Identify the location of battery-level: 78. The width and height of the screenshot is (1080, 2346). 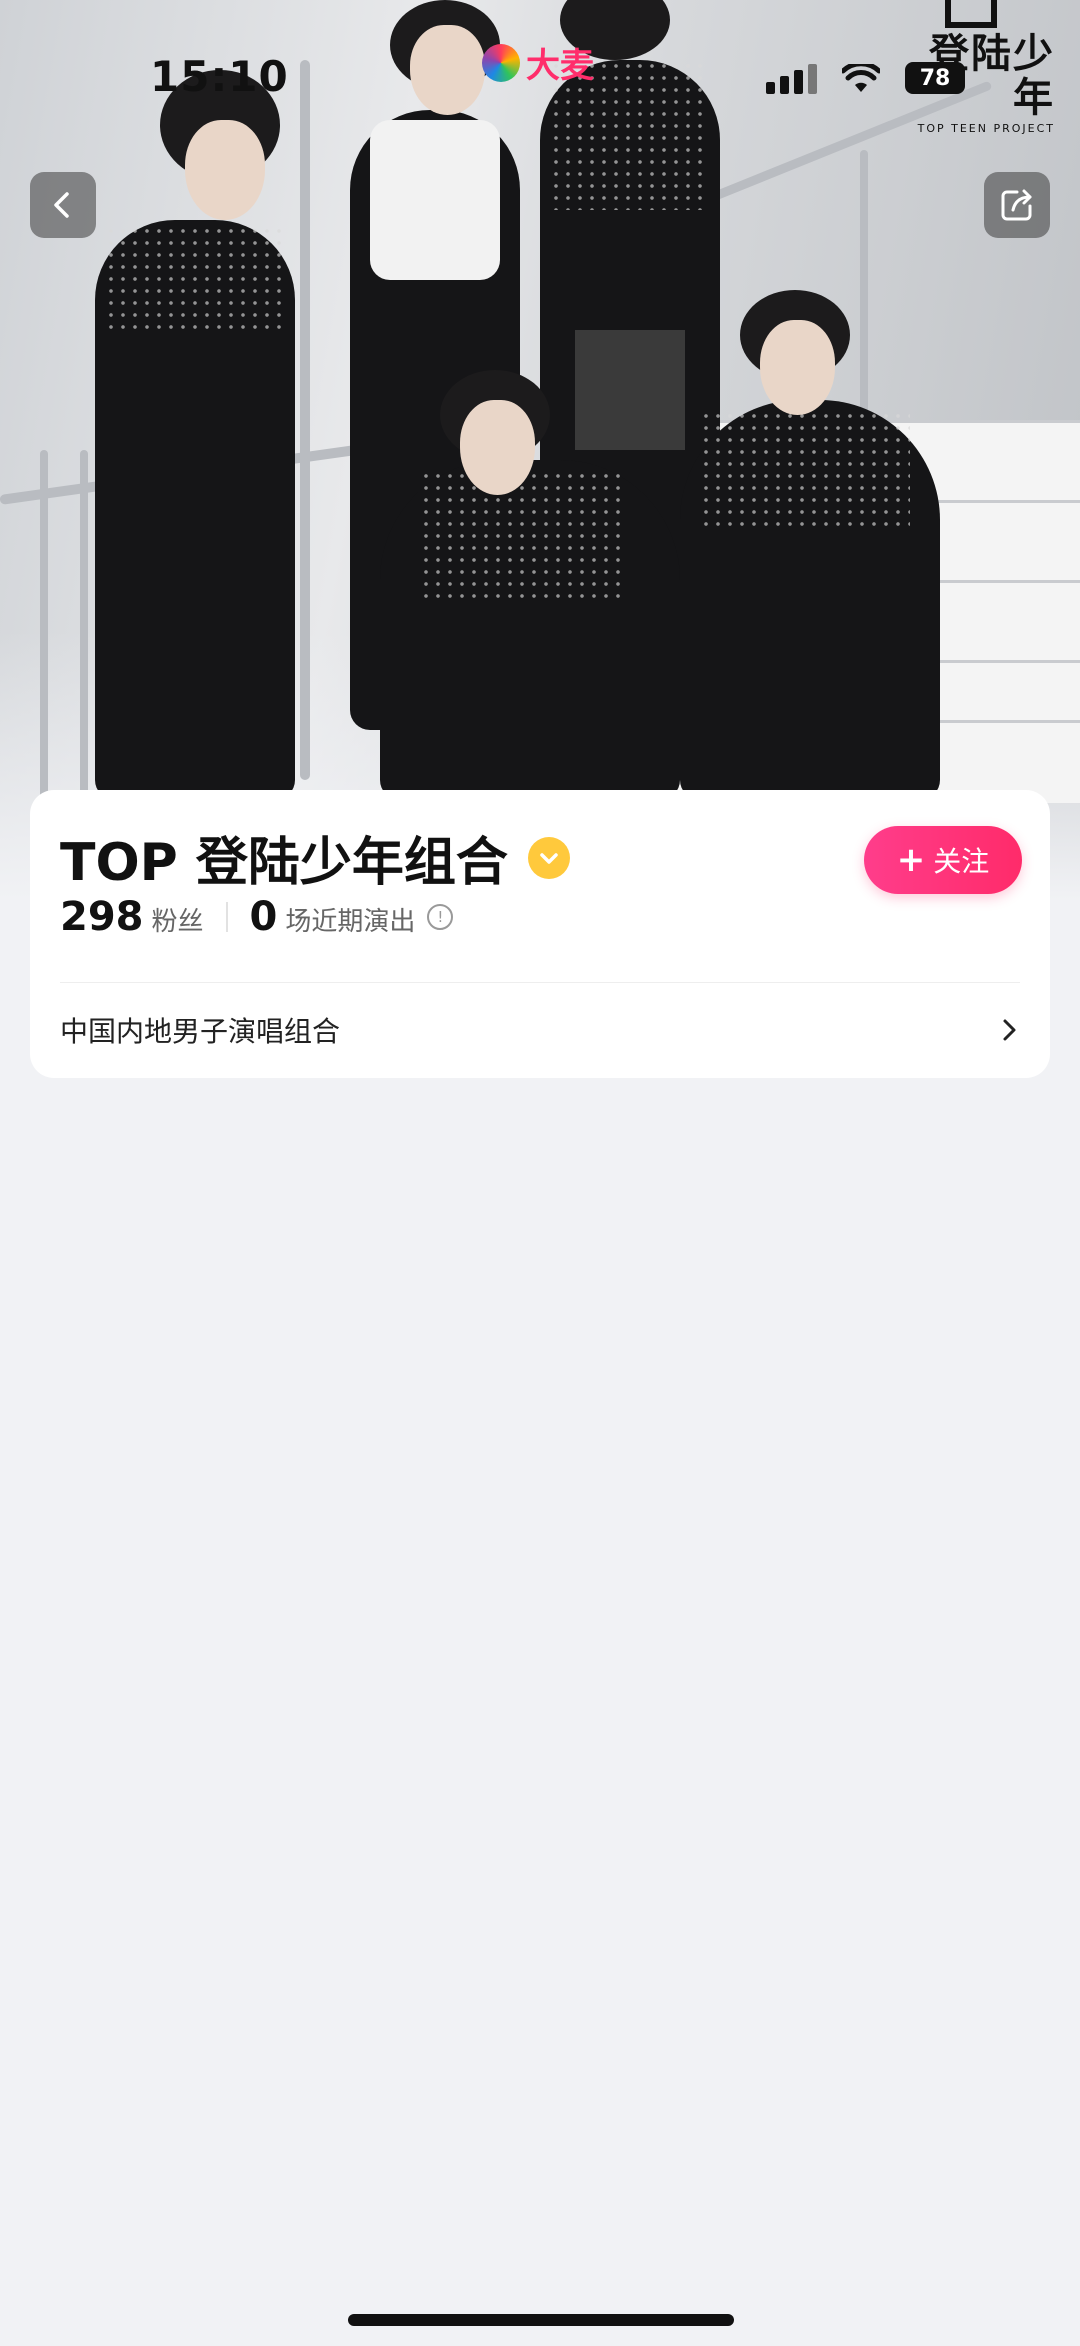
(935, 78).